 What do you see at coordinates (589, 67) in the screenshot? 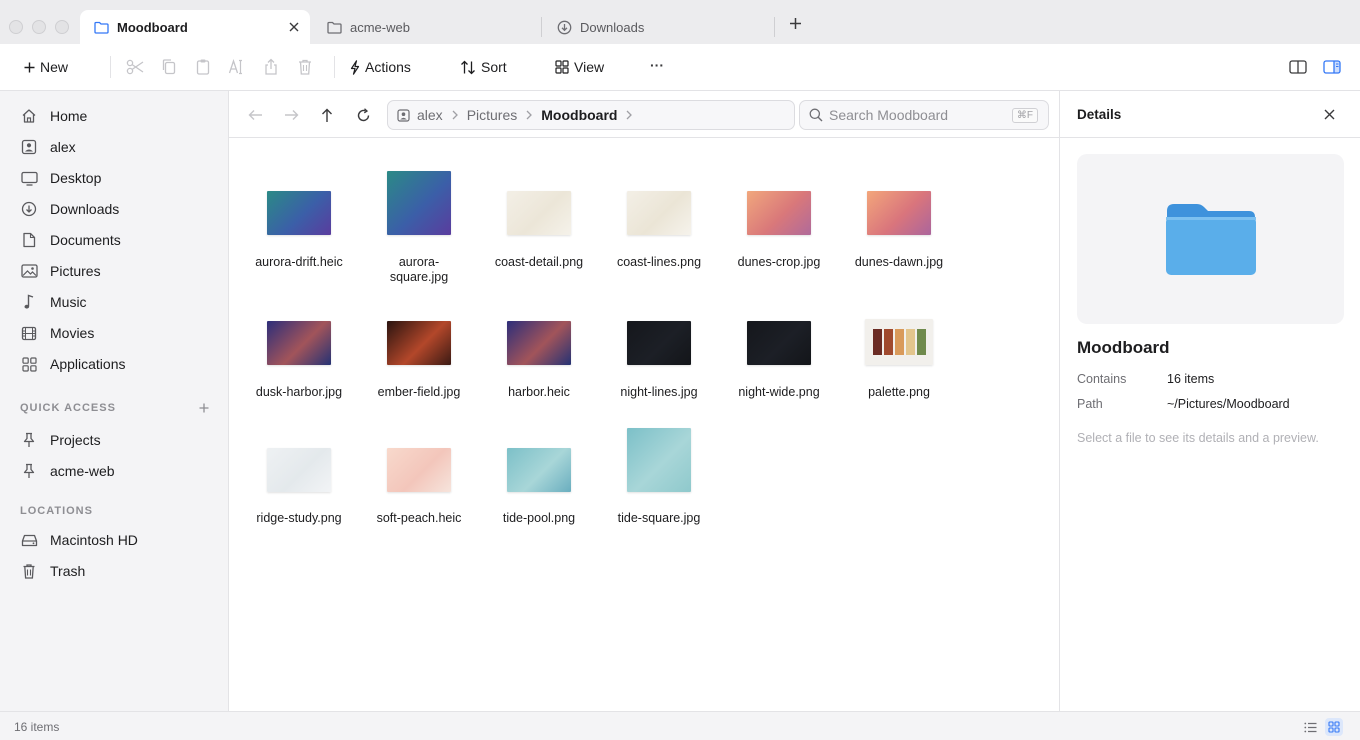
I see `view-label: View` at bounding box center [589, 67].